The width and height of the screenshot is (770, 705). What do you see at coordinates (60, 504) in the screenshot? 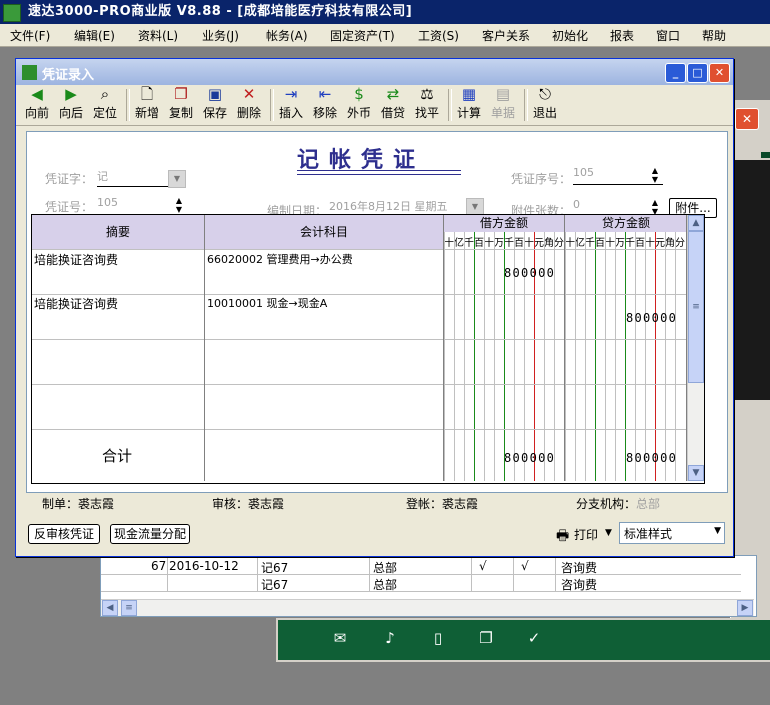
I see `maker-label: 制单：` at bounding box center [60, 504].